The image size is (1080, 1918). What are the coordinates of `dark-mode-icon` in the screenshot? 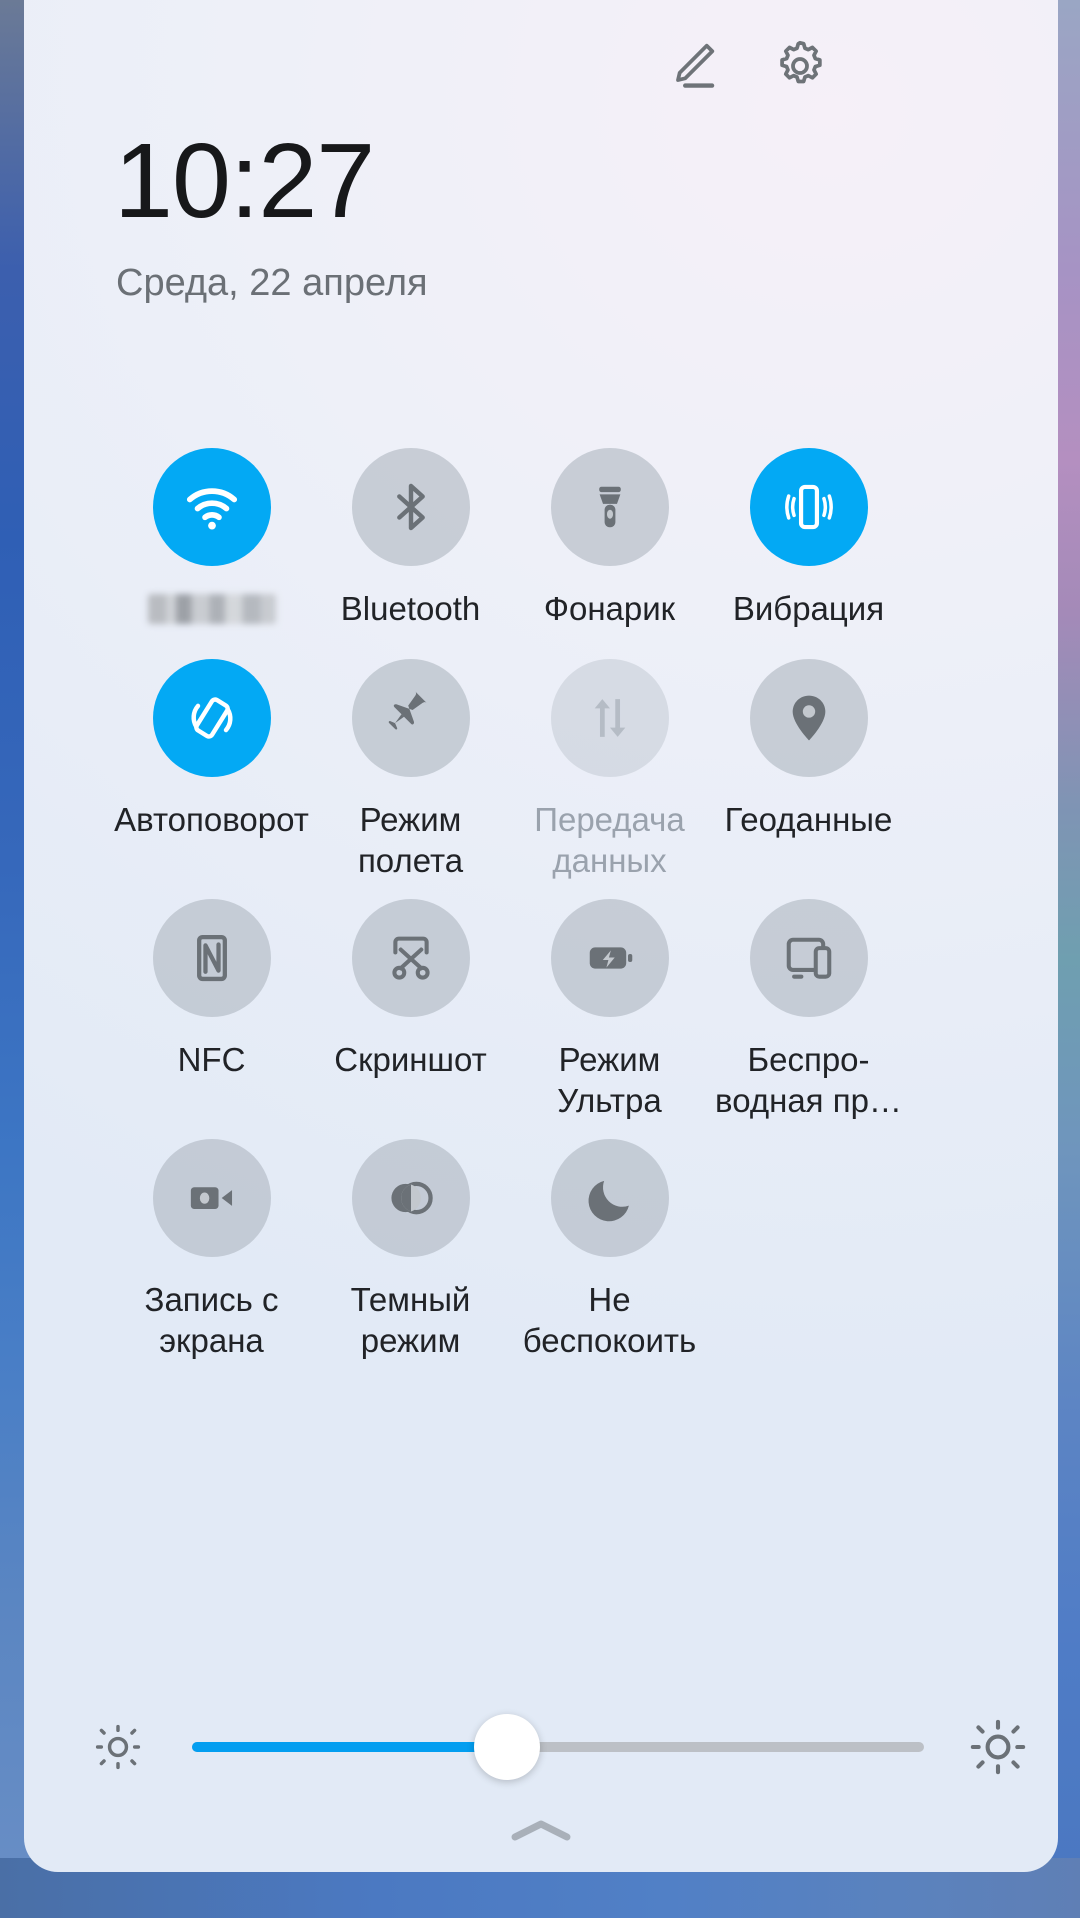 It's located at (410, 1198).